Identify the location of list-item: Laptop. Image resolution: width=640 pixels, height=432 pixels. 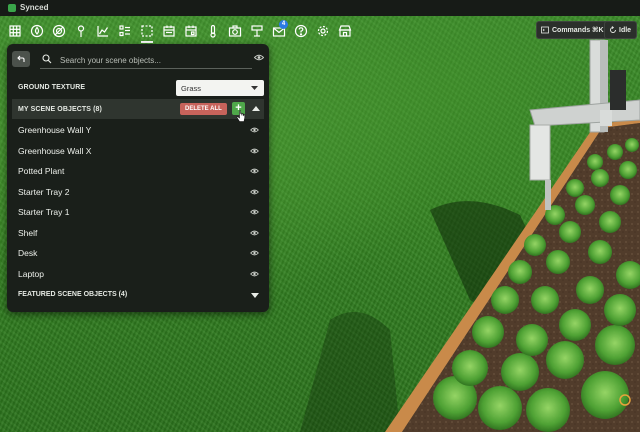
(138, 274).